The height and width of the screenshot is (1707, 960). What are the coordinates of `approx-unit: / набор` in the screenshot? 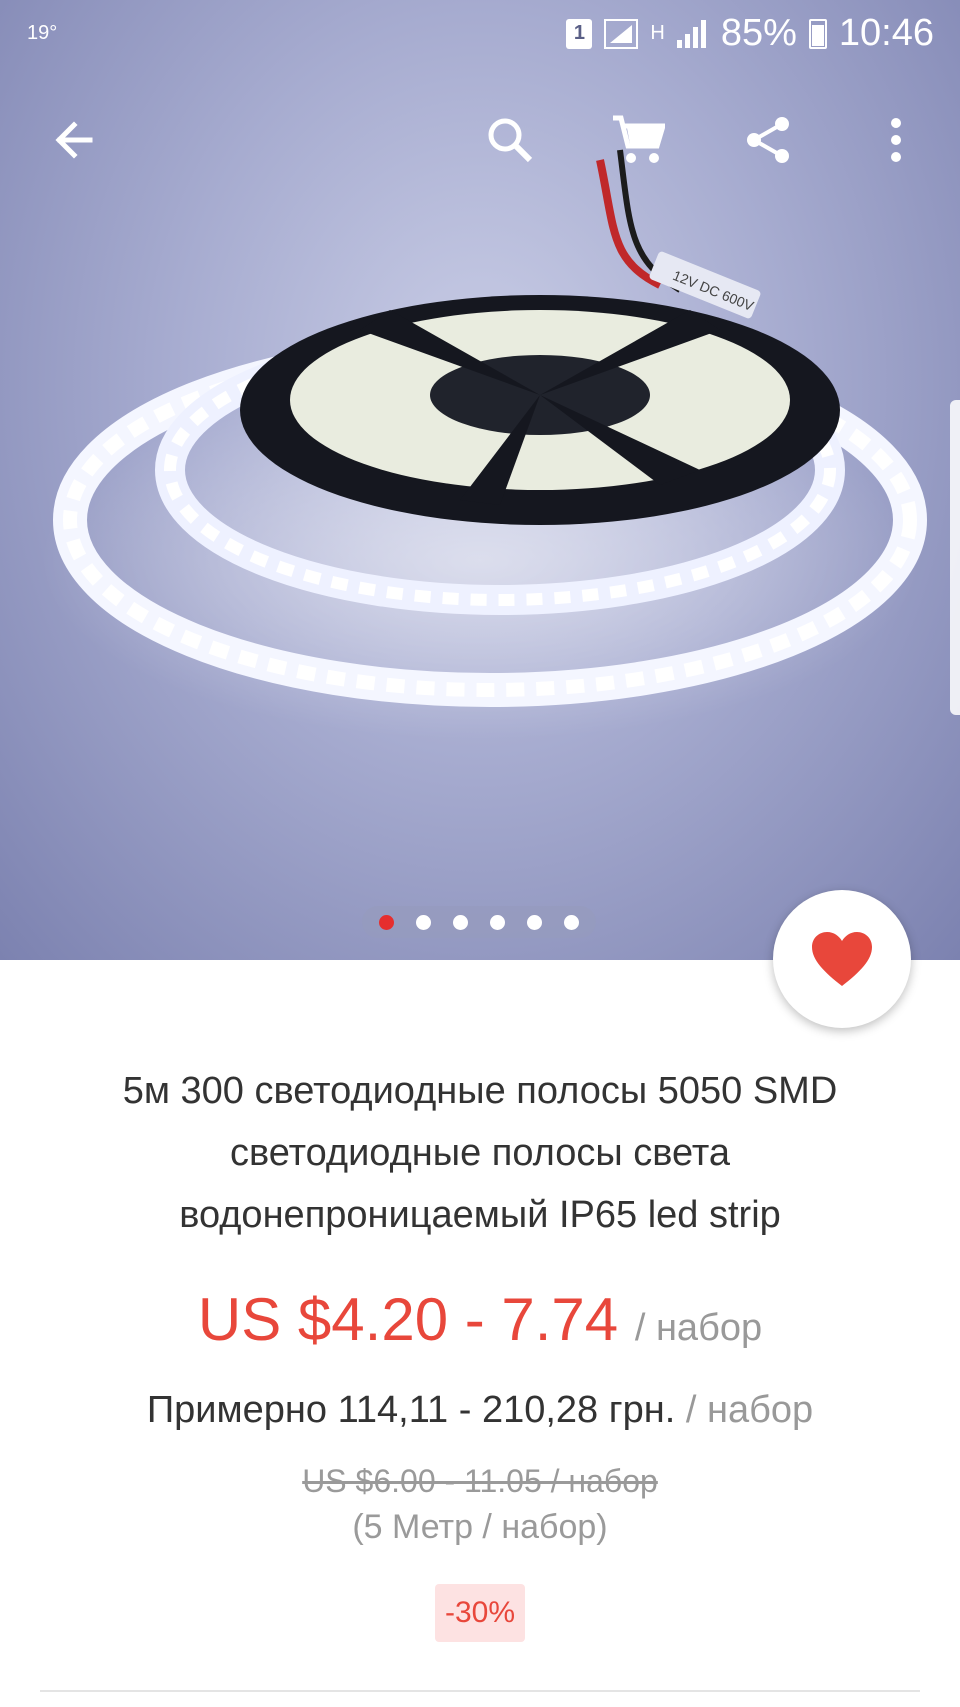 It's located at (749, 1410).